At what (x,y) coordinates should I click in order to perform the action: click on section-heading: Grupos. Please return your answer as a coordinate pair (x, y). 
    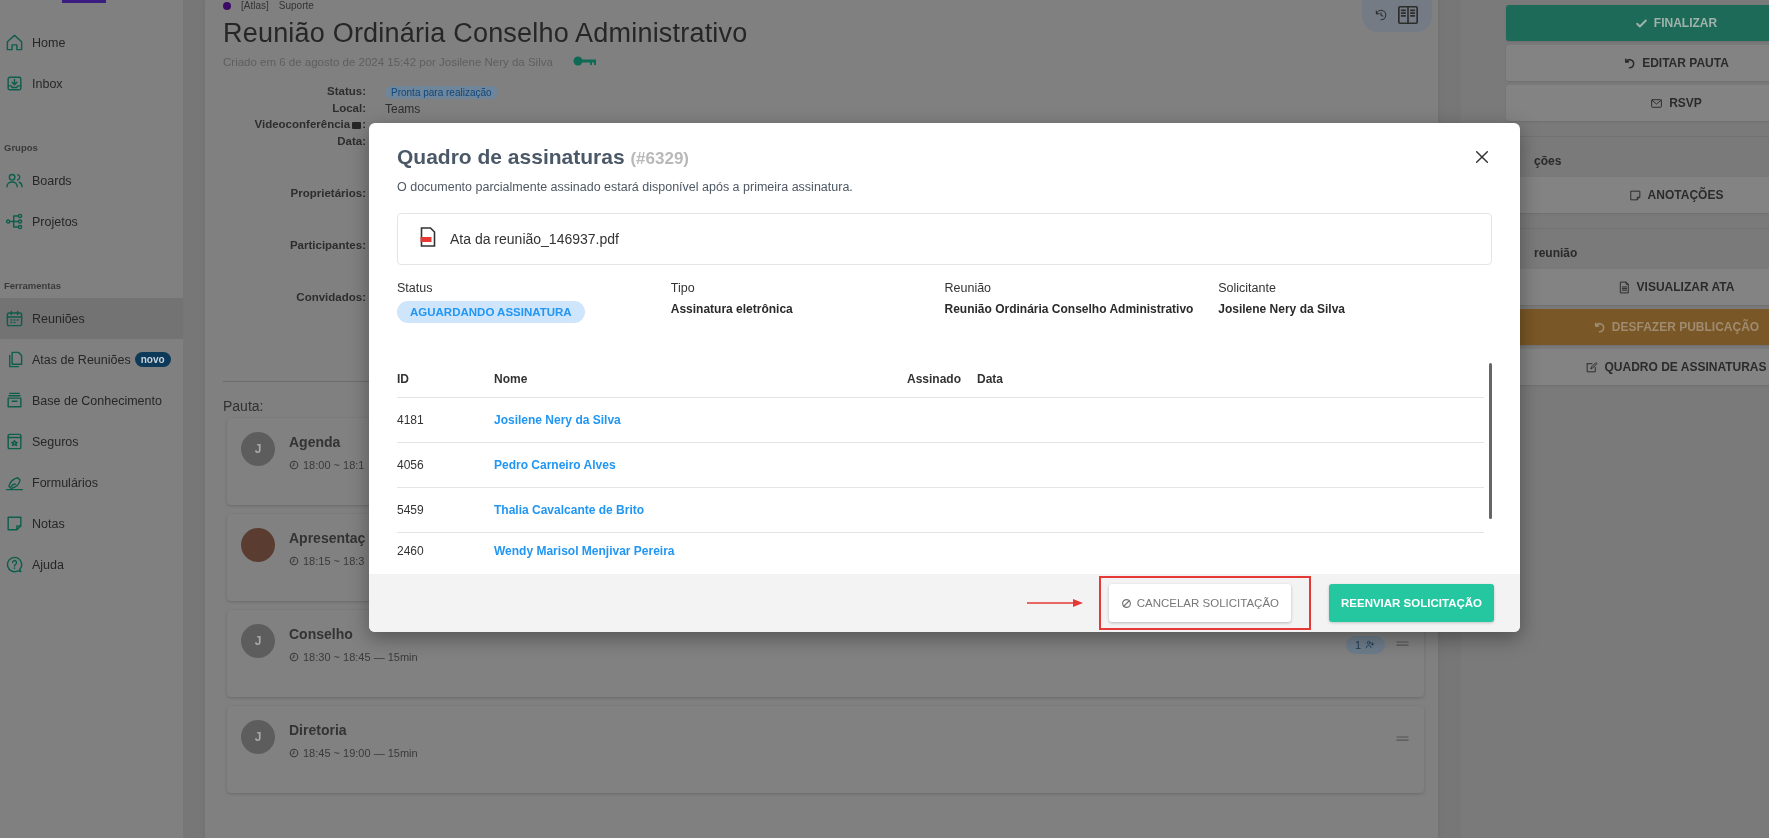
    Looking at the image, I should click on (21, 148).